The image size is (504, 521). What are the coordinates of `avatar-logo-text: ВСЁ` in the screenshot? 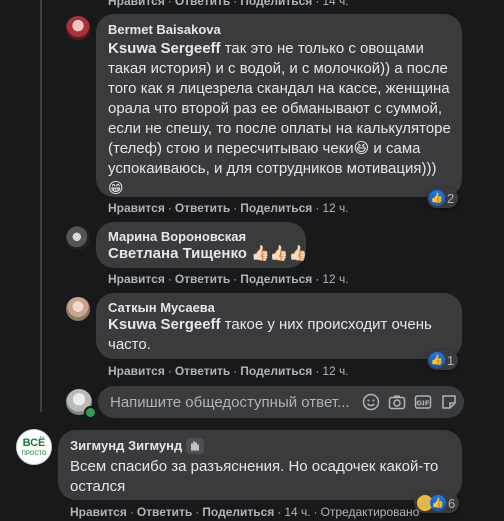 It's located at (34, 443).